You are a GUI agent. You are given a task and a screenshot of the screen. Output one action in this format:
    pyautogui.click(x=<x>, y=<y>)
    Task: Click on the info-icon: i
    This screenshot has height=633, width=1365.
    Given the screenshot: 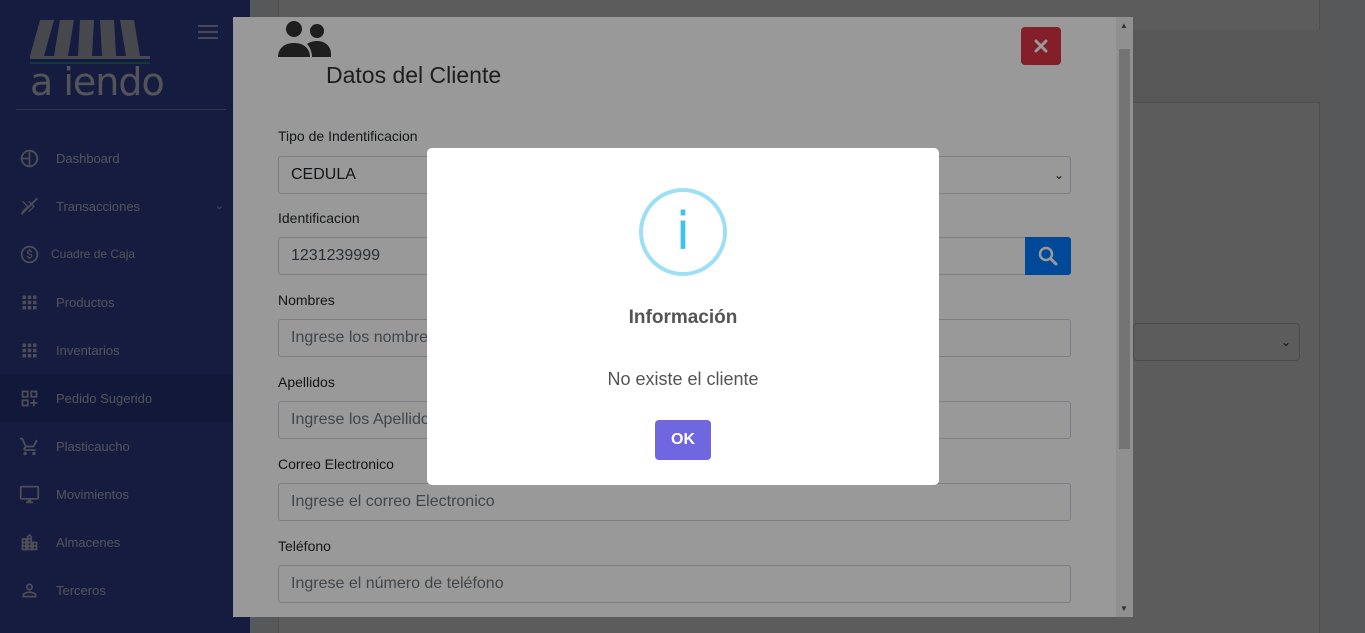 What is the action you would take?
    pyautogui.click(x=683, y=232)
    